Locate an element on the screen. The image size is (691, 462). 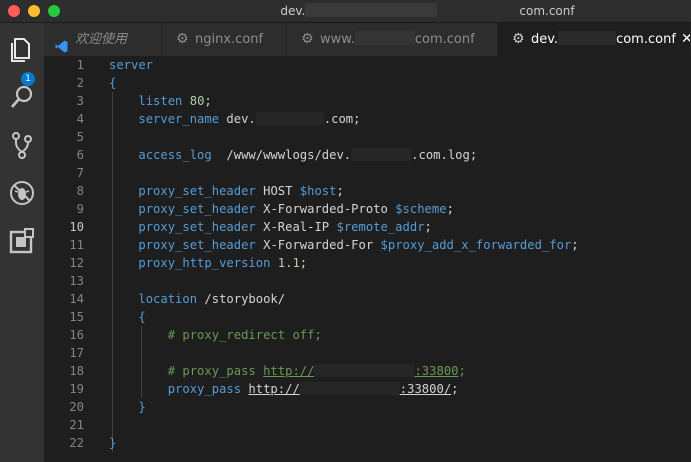
code-token: X-Forwarded-Proto is located at coordinates (325, 209).